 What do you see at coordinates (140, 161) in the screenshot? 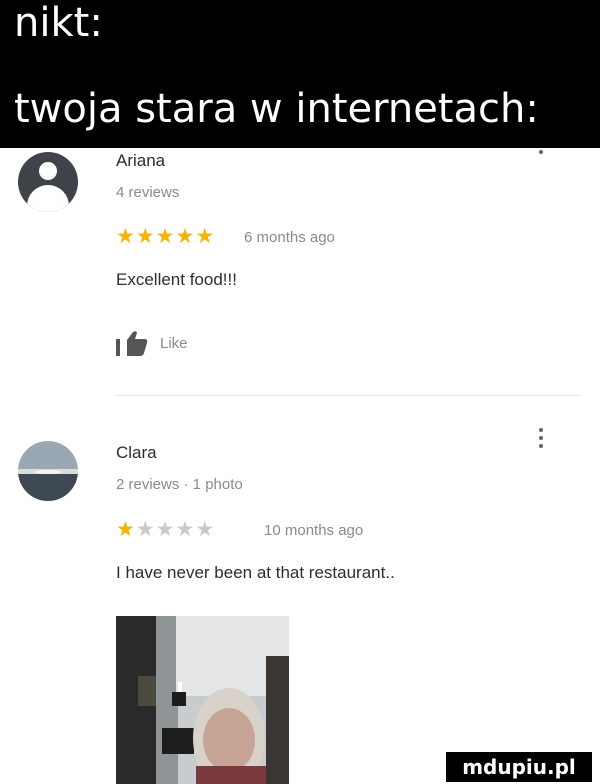
I see `reviewer-name: Ariana` at bounding box center [140, 161].